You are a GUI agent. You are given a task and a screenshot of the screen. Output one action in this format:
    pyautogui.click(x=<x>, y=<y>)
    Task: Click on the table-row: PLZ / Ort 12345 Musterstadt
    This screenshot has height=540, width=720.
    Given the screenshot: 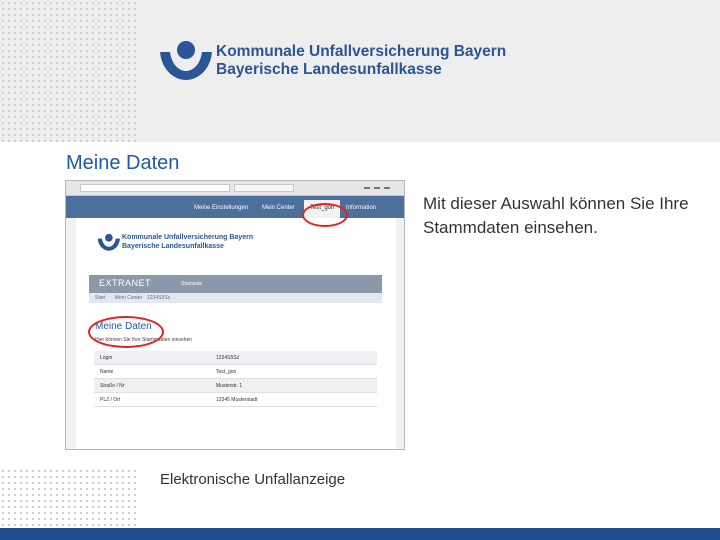 What is the action you would take?
    pyautogui.click(x=235, y=400)
    